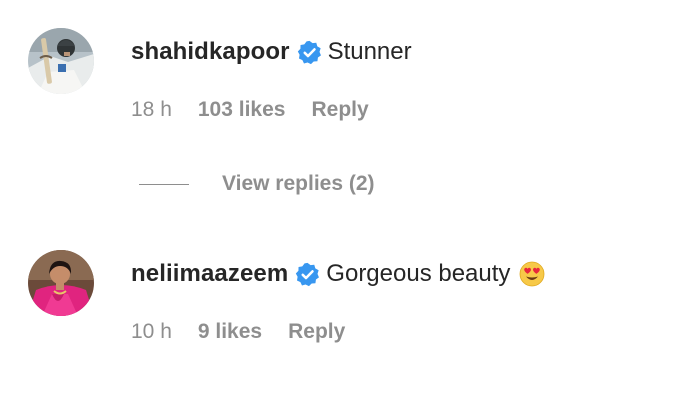  I want to click on comment-text: Stunner, so click(369, 51).